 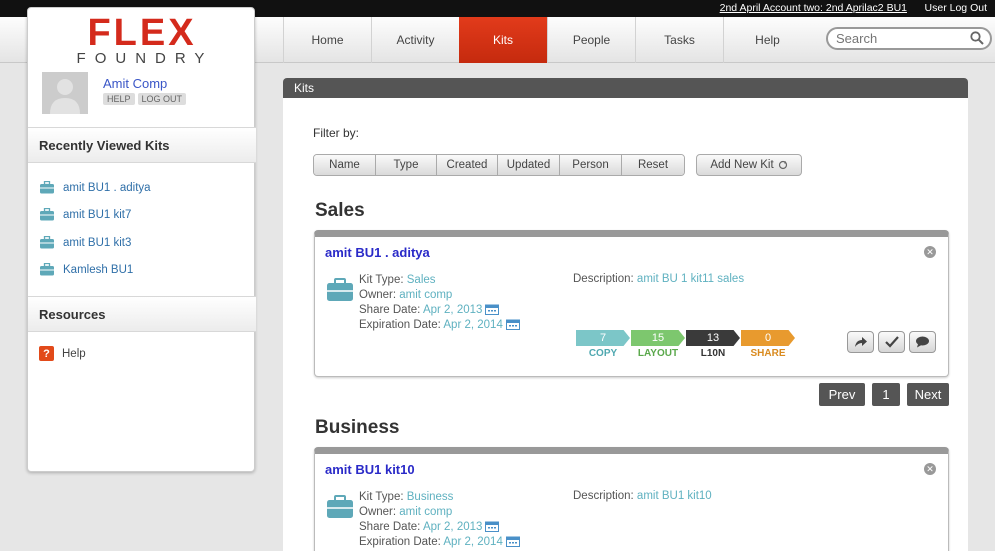 What do you see at coordinates (767, 40) in the screenshot?
I see `nav-help: Help` at bounding box center [767, 40].